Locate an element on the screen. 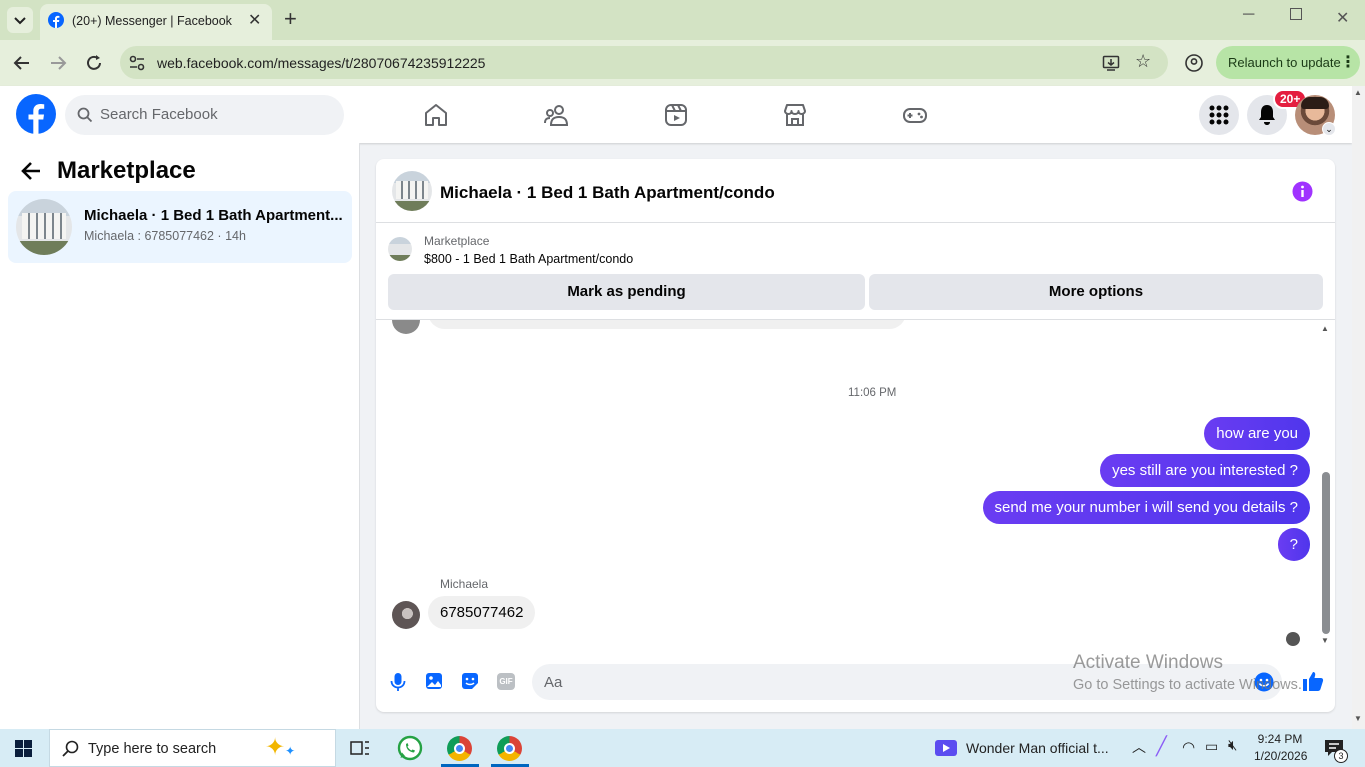 The width and height of the screenshot is (1365, 767). chat-title: Michaela · 1 Bed 1 Bath Apartment/condo is located at coordinates (607, 193).